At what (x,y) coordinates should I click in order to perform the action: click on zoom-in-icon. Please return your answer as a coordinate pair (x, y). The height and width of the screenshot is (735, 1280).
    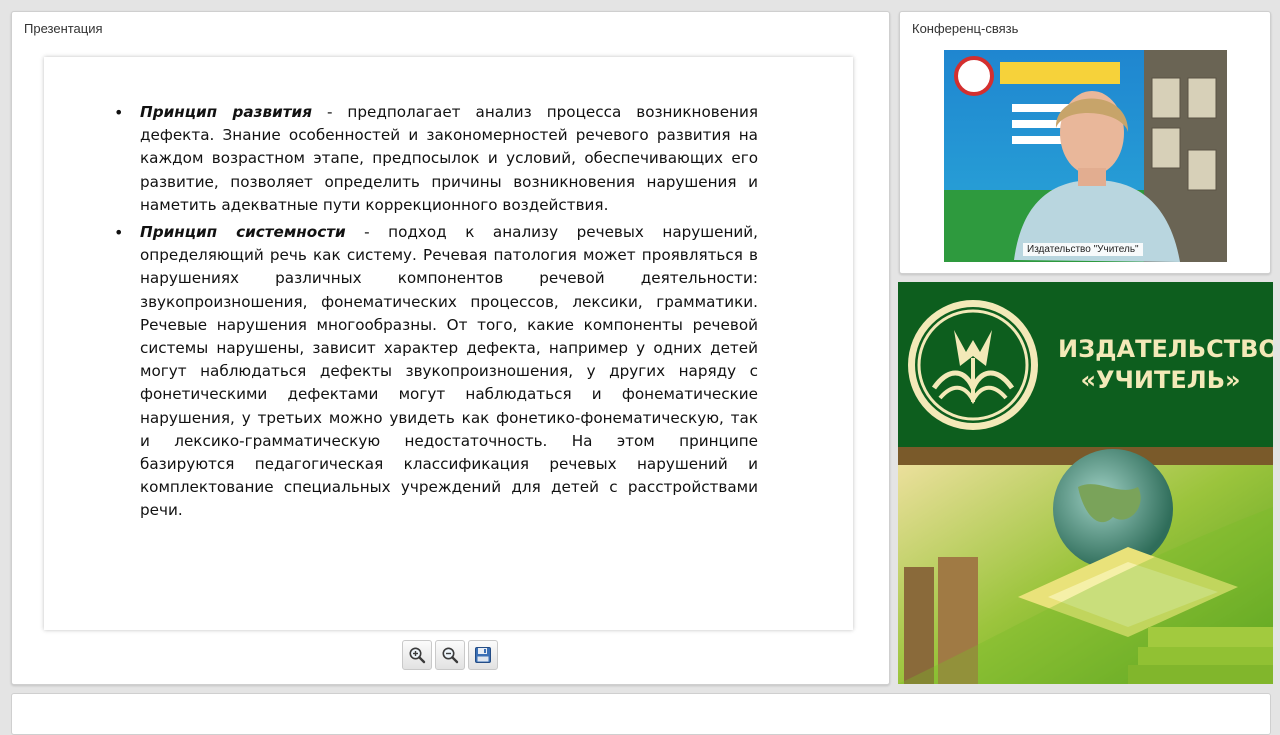
    Looking at the image, I should click on (417, 655).